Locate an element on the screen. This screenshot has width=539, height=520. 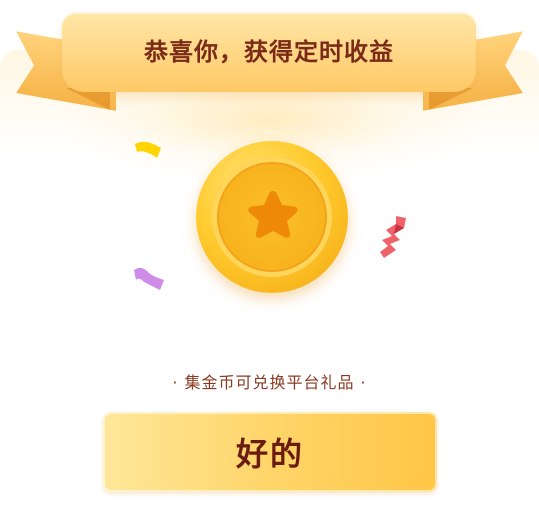
subtitle-label: 集金币可兑换平台礼品 is located at coordinates (269, 382).